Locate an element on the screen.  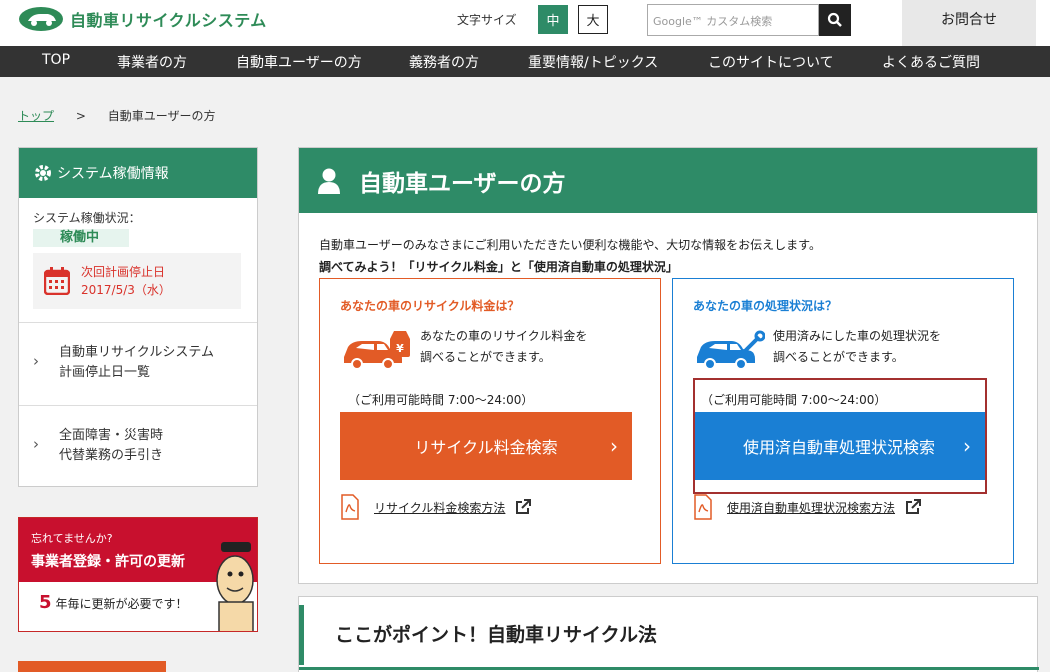
button-label: リサイクル料金検索 is located at coordinates (486, 447).